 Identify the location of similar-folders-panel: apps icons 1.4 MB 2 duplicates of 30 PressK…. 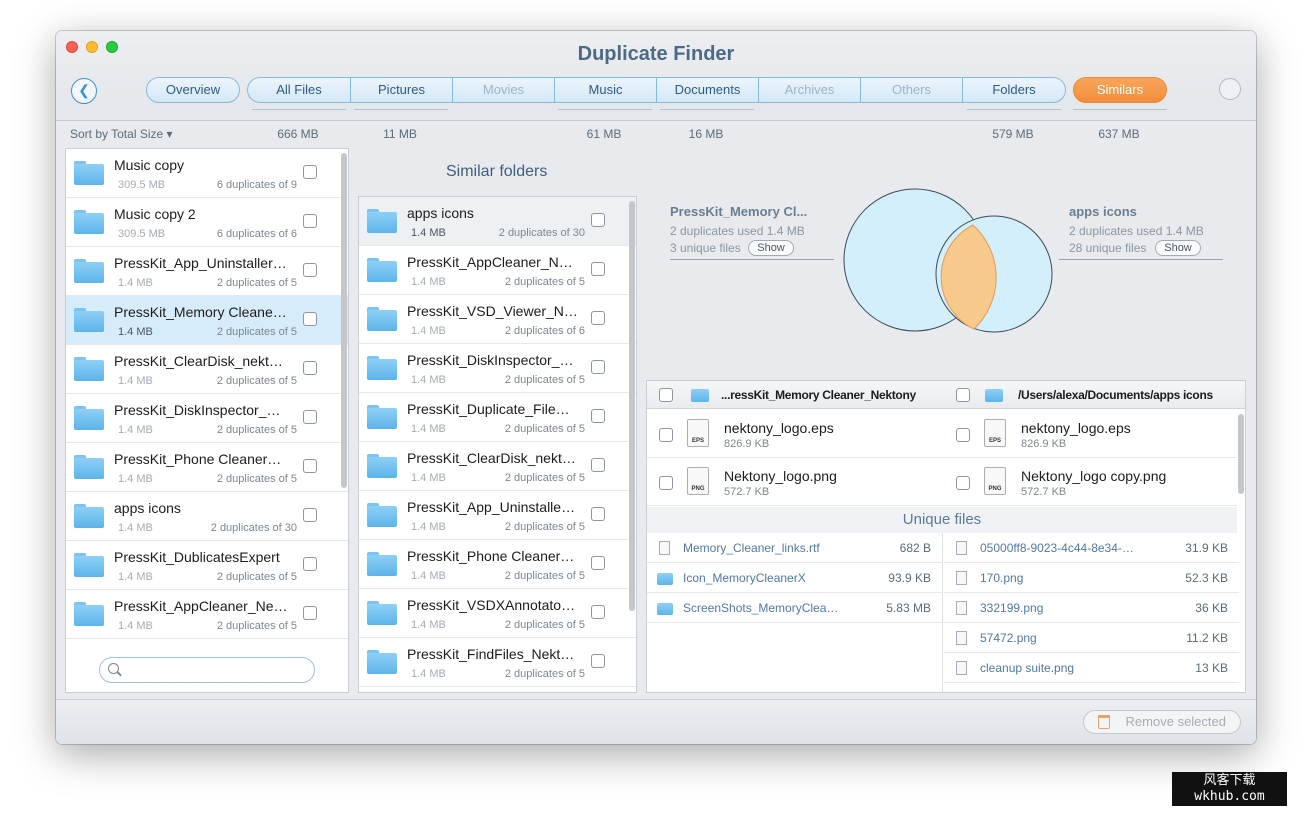
(497, 444).